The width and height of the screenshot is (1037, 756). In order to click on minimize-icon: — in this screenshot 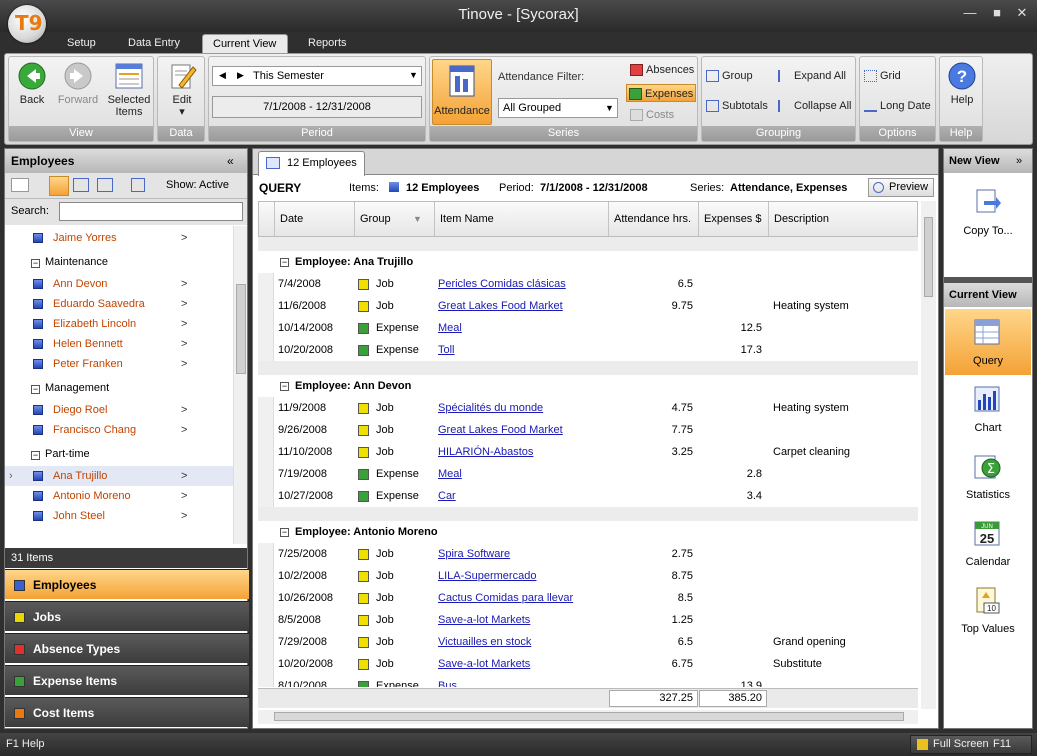, I will do `click(970, 13)`.